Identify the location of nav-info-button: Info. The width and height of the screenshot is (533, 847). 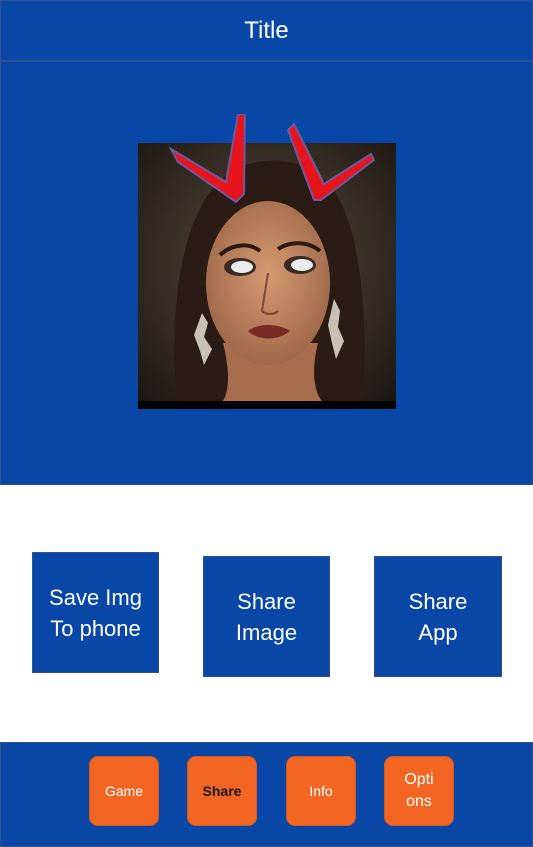
(321, 791).